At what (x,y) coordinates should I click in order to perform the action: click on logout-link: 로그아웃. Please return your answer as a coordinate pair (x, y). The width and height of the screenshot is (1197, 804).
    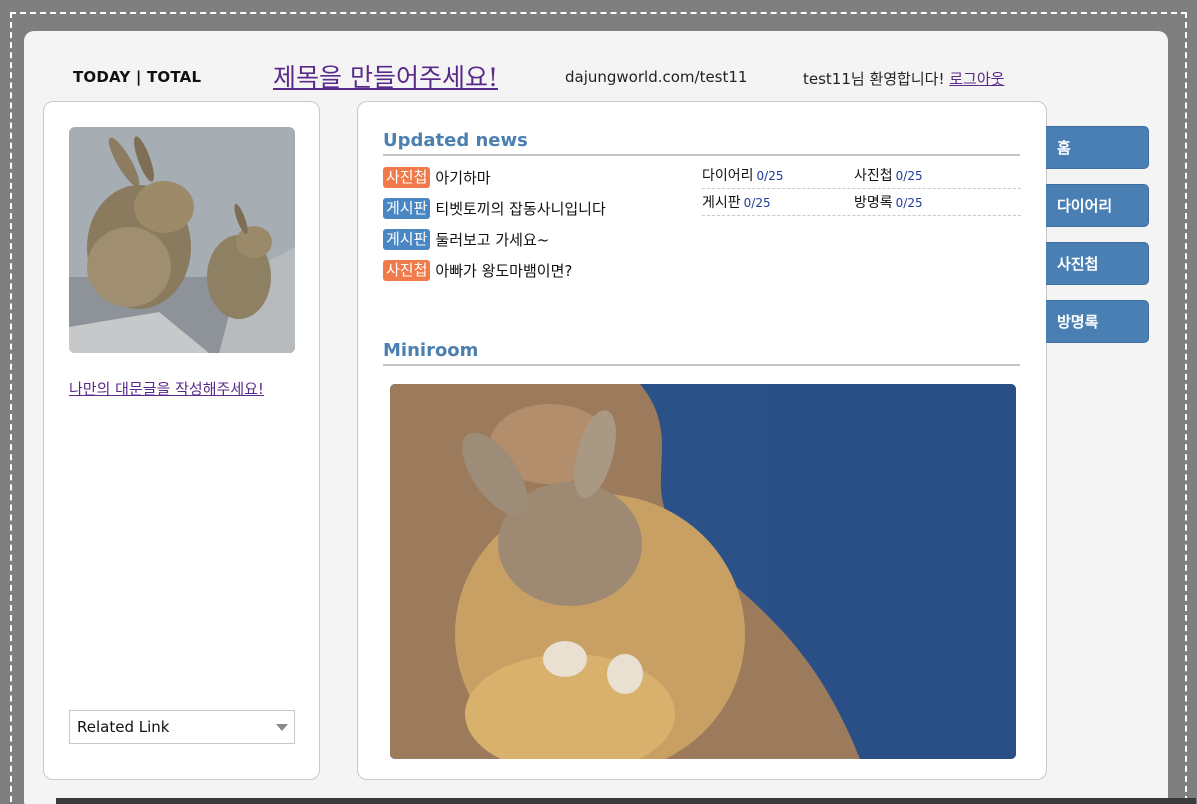
    Looking at the image, I should click on (976, 79).